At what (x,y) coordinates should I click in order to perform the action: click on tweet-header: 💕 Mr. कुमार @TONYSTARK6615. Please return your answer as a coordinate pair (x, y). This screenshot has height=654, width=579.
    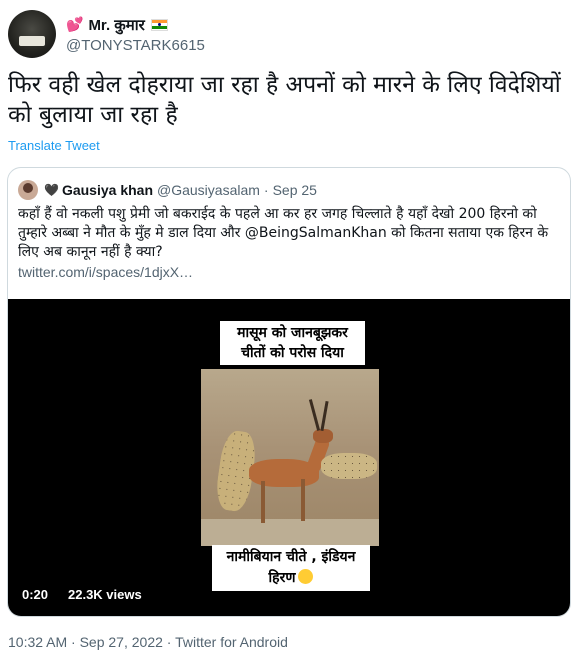
    Looking at the image, I should click on (106, 34).